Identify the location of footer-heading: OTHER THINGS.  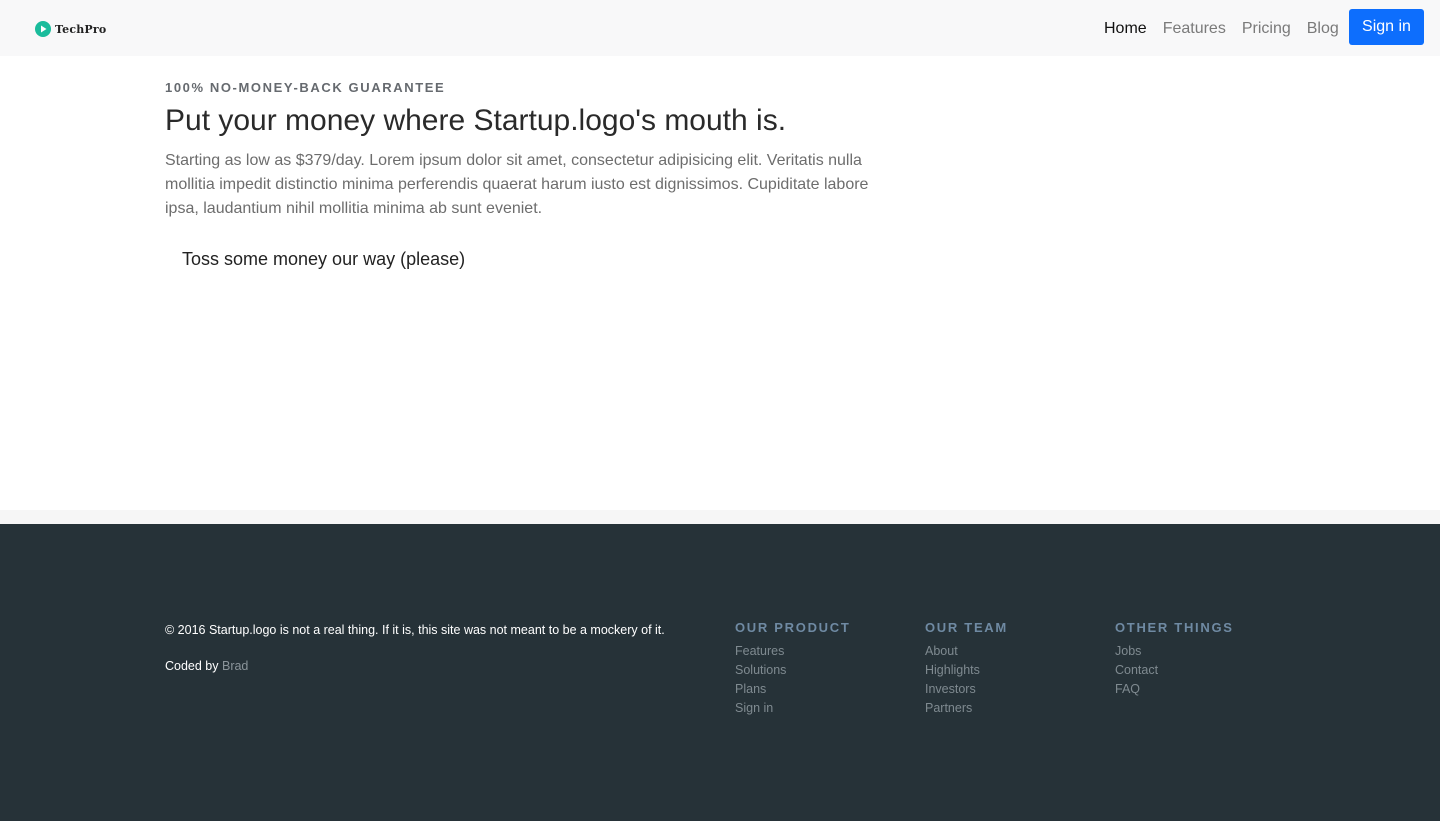
(1174, 627).